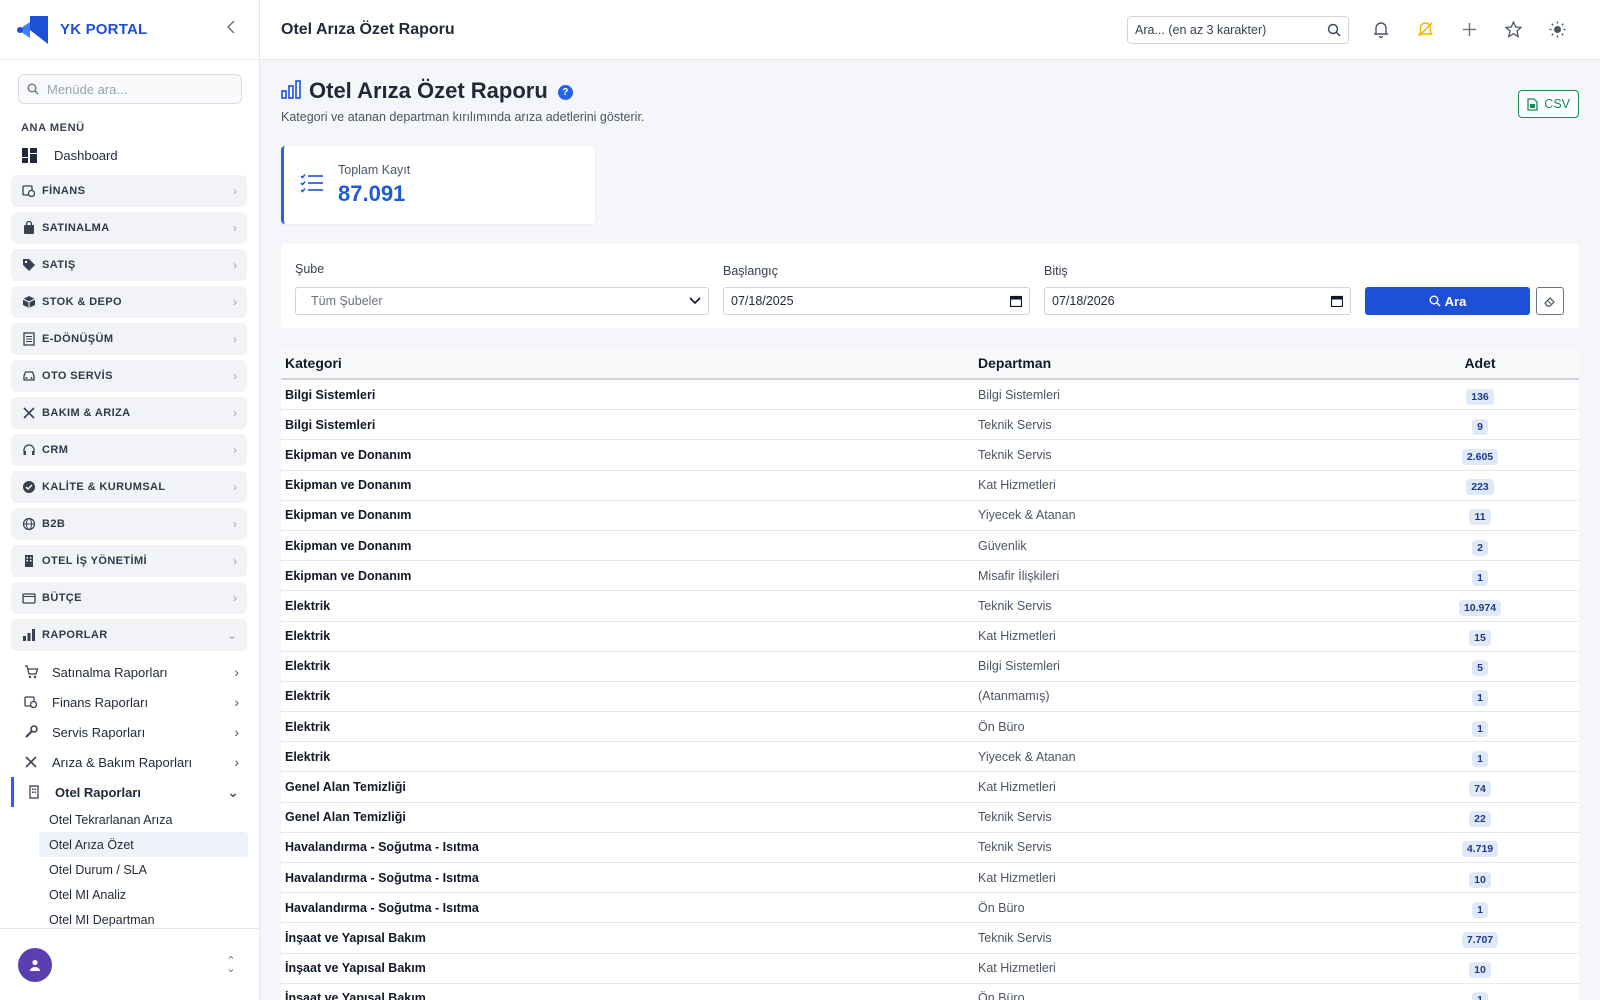  Describe the element at coordinates (1002, 545) in the screenshot. I see `cell-departman: Güvenlik` at that location.